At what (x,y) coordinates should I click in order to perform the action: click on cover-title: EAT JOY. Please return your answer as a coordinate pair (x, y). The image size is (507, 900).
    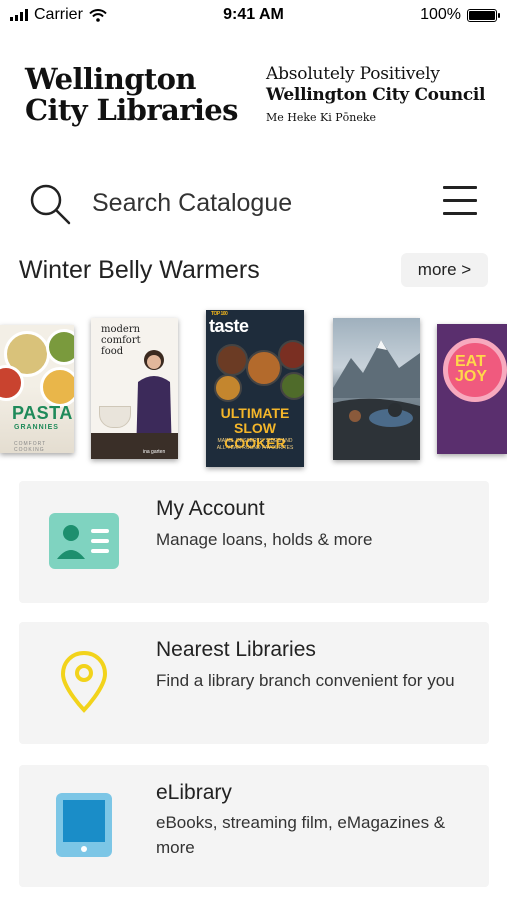
    Looking at the image, I should click on (471, 369).